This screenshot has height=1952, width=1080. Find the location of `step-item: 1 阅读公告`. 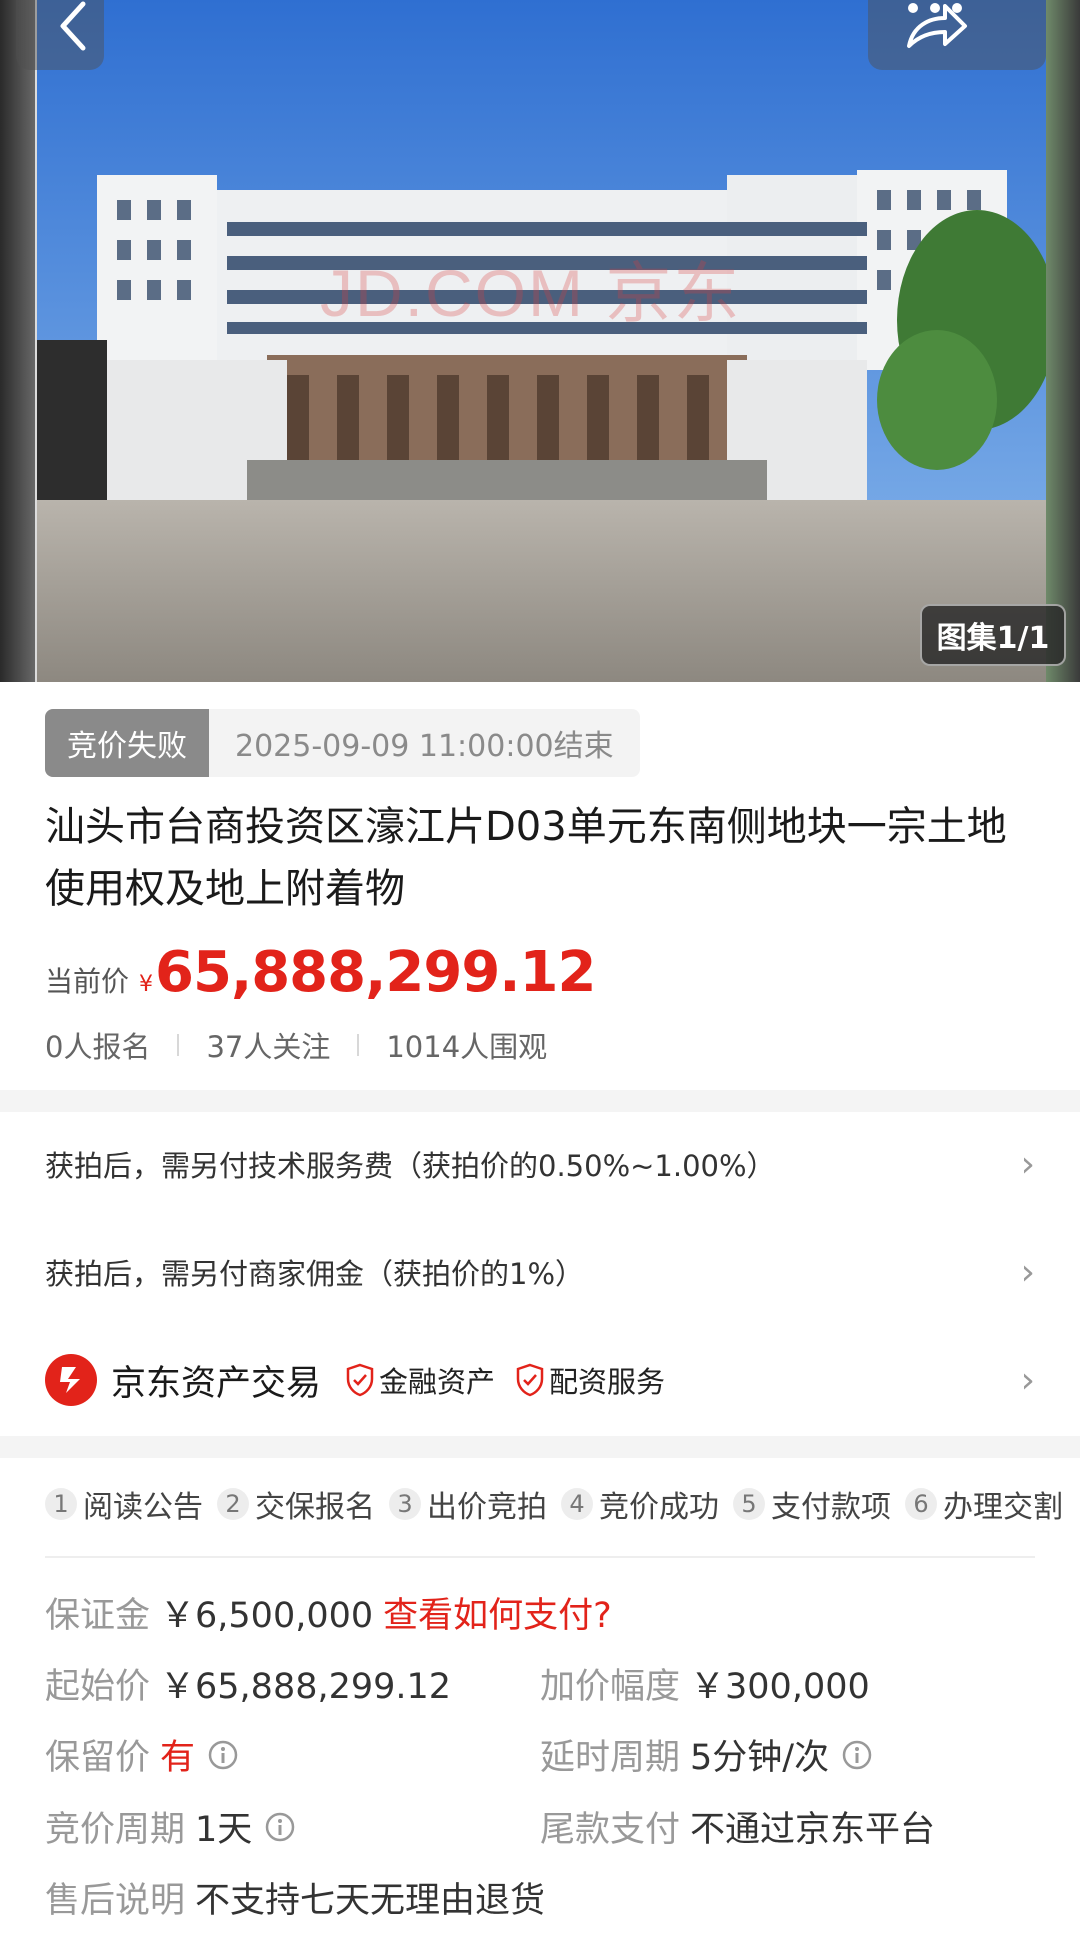

step-item: 1 阅读公告 is located at coordinates (124, 1504).